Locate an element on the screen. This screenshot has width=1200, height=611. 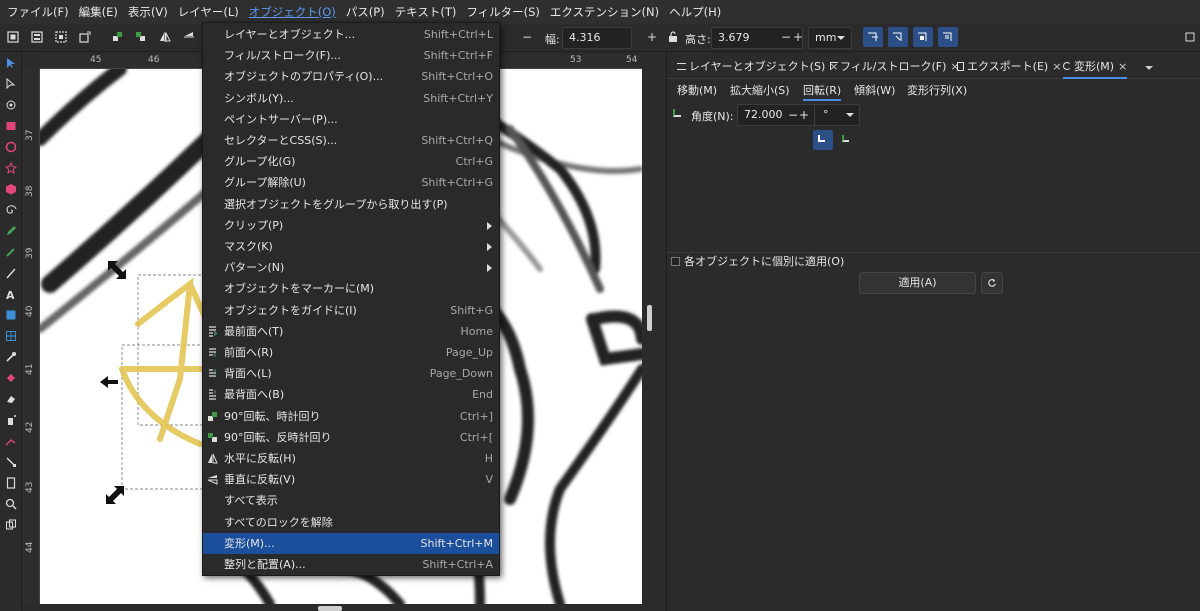
move-patterns-icon is located at coordinates (948, 37).